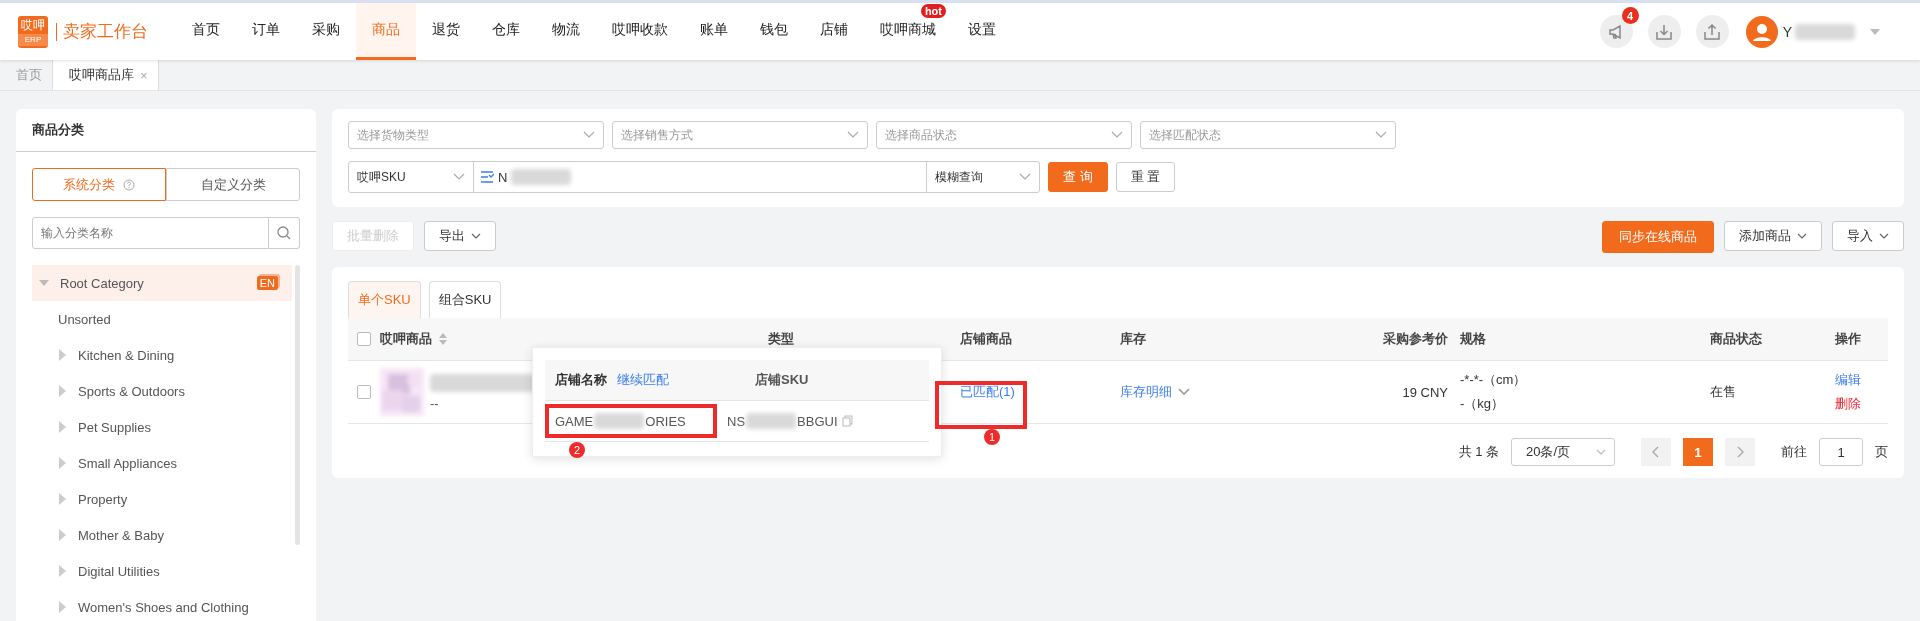 This screenshot has height=621, width=1920. Describe the element at coordinates (162, 463) in the screenshot. I see `tree-item: Small Appliances` at that location.